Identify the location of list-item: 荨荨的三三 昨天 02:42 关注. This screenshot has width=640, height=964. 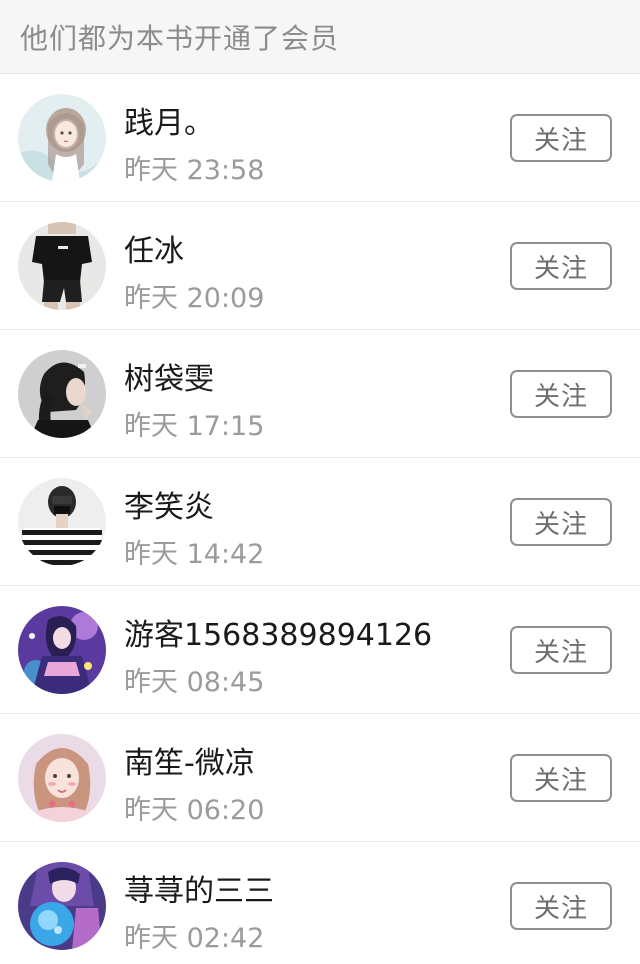
(320, 903).